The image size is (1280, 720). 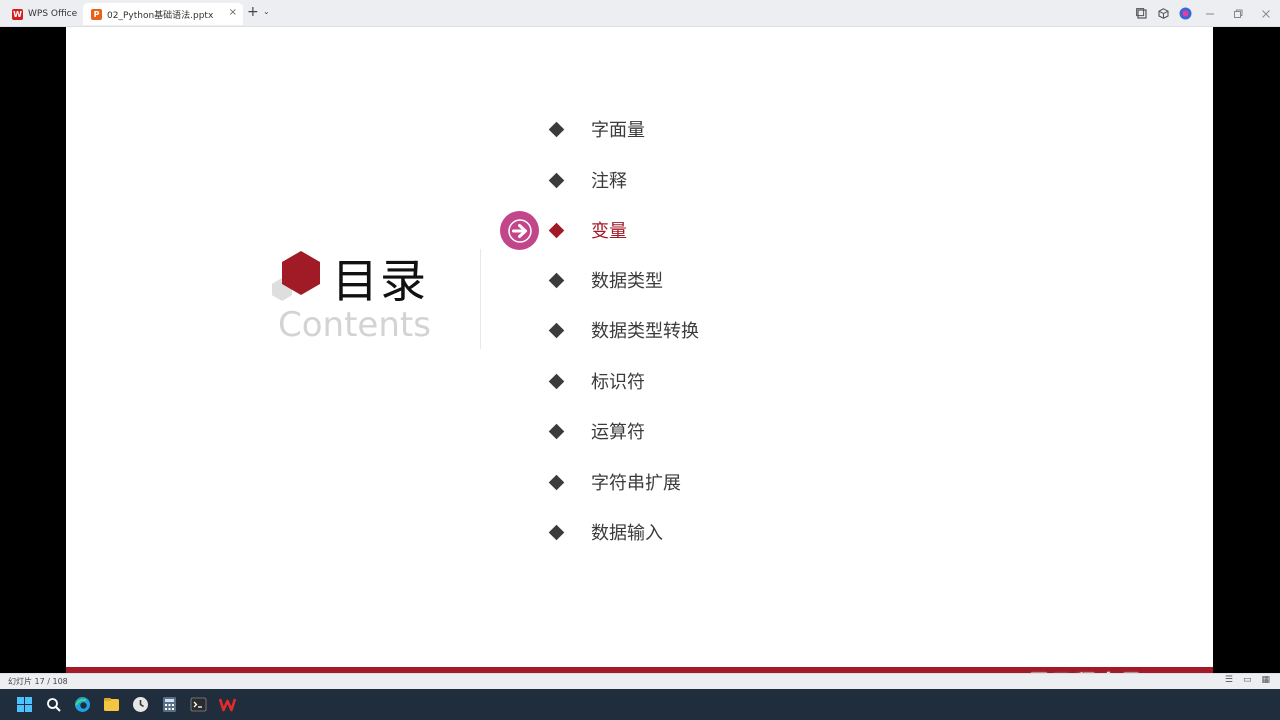 I want to click on status-bar: 幻灯片 17 / 108 ☰ ▭ ▦, so click(x=640, y=681).